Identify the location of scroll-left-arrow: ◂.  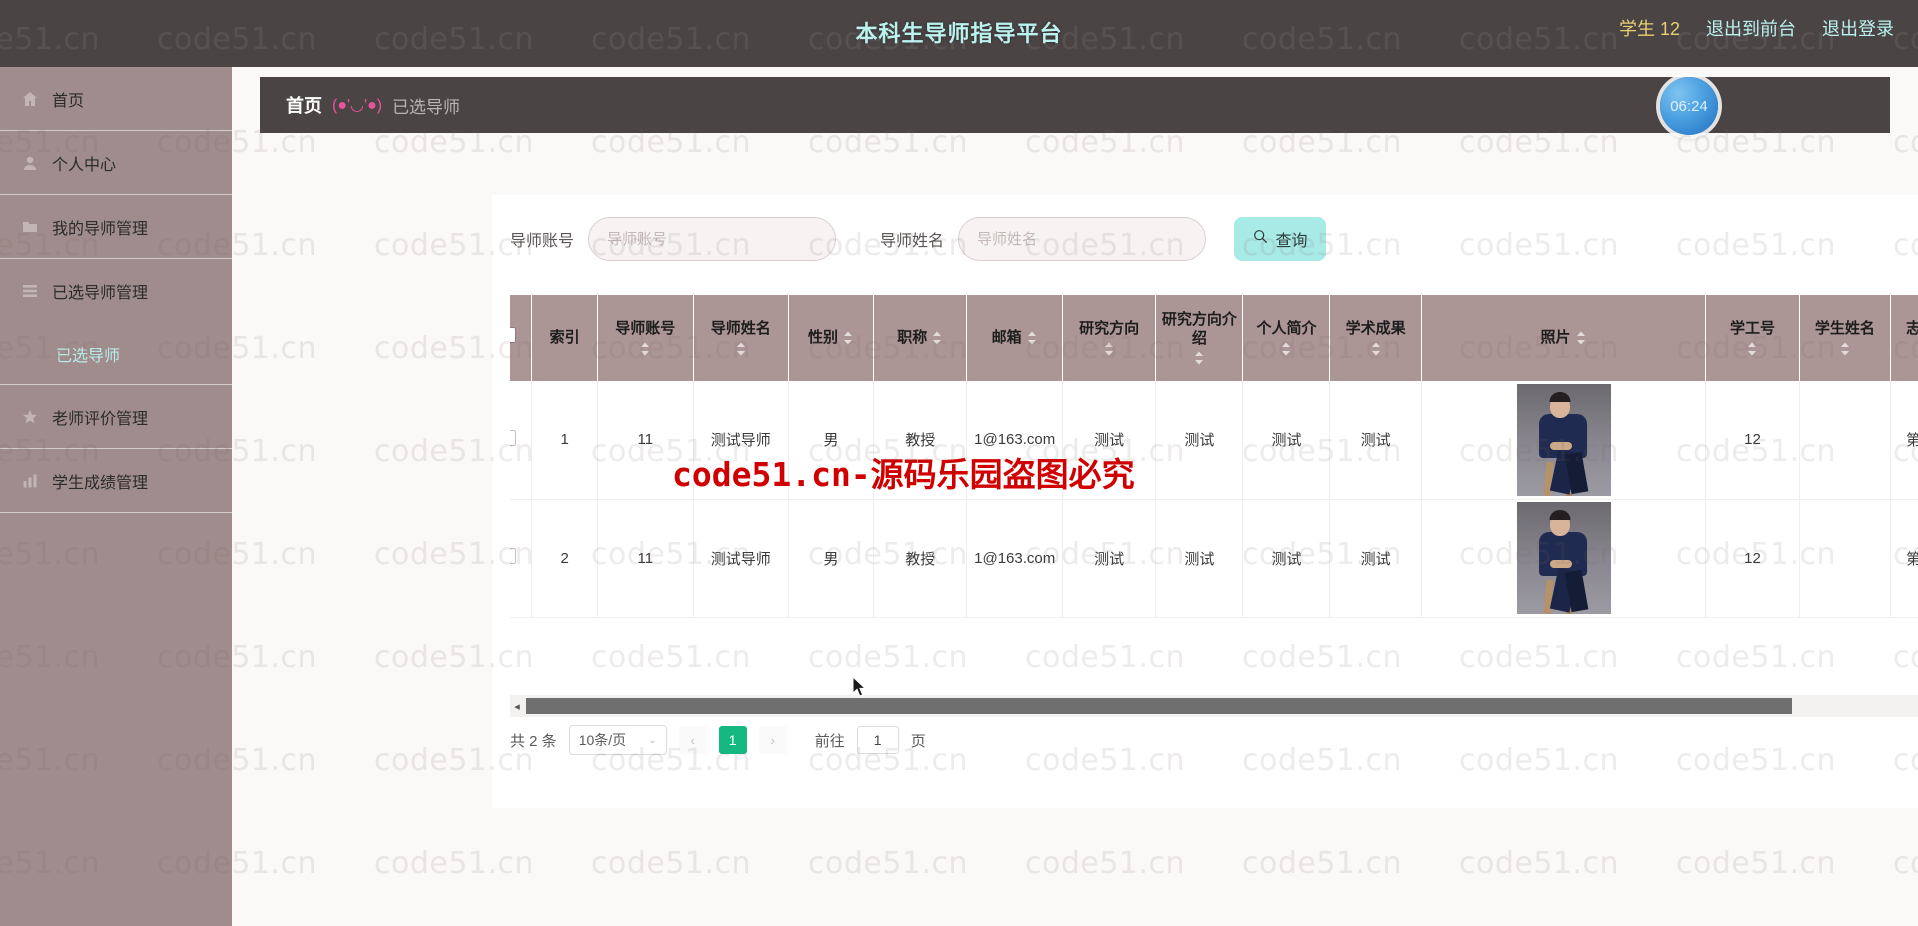
(517, 706).